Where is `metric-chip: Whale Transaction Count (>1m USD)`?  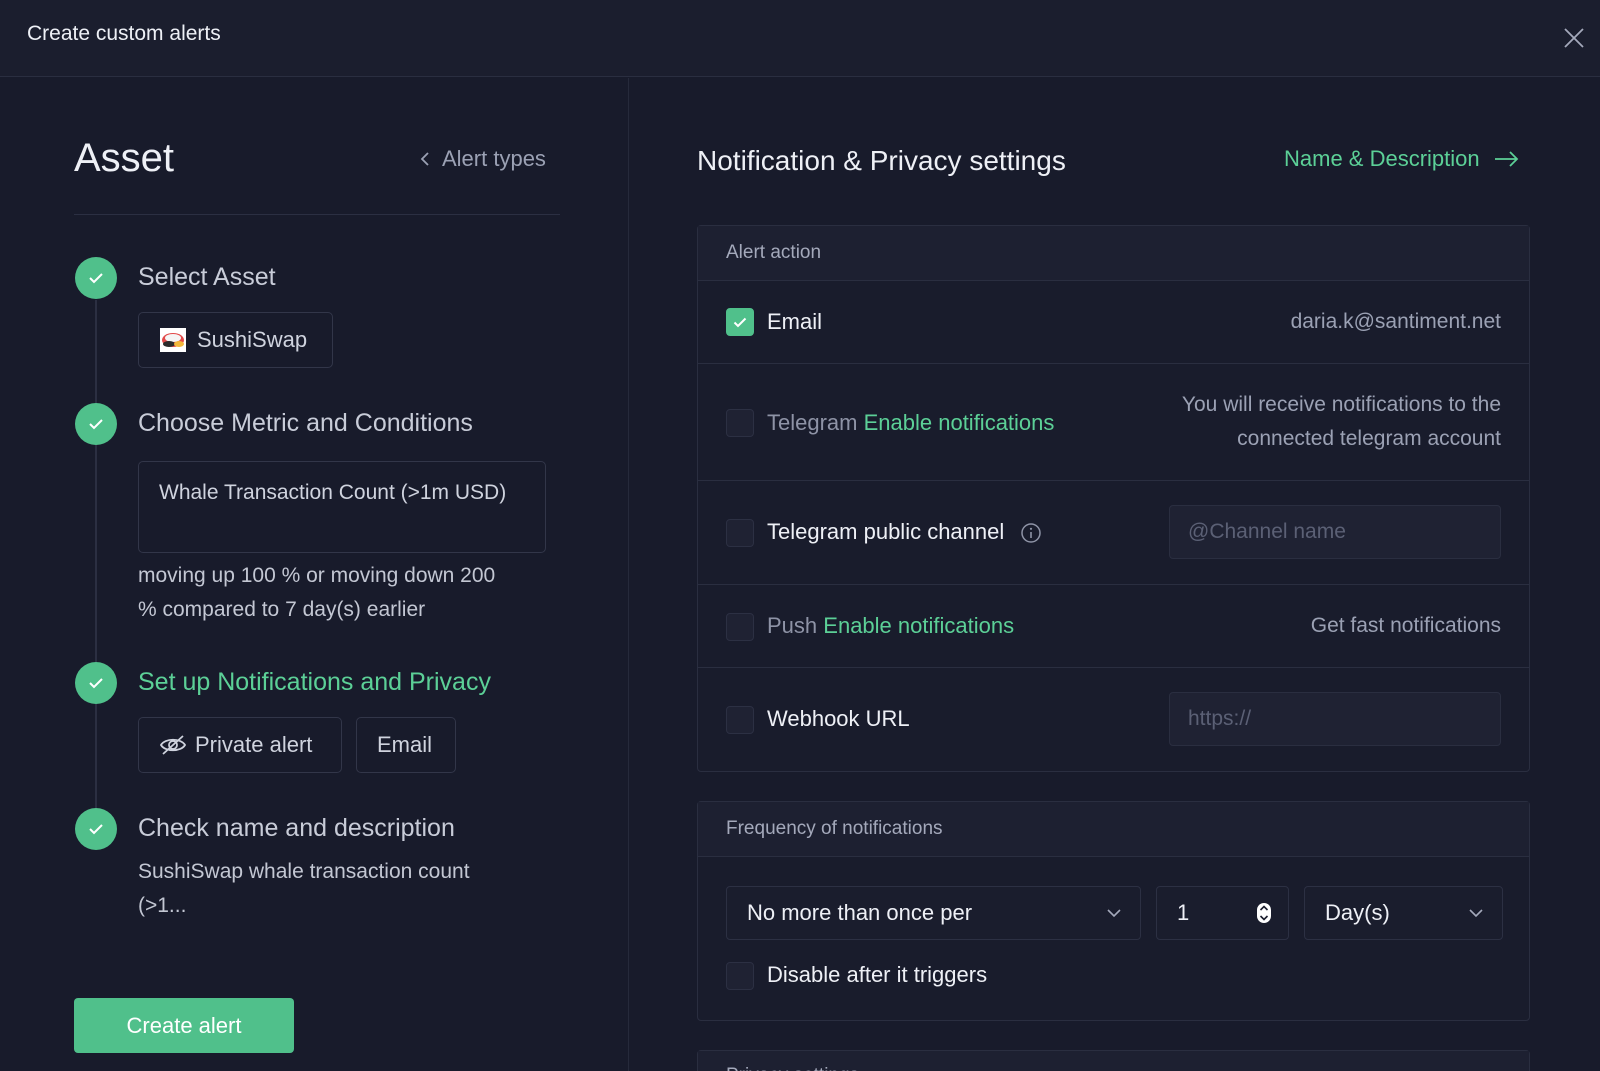
metric-chip: Whale Transaction Count (>1m USD) is located at coordinates (342, 507).